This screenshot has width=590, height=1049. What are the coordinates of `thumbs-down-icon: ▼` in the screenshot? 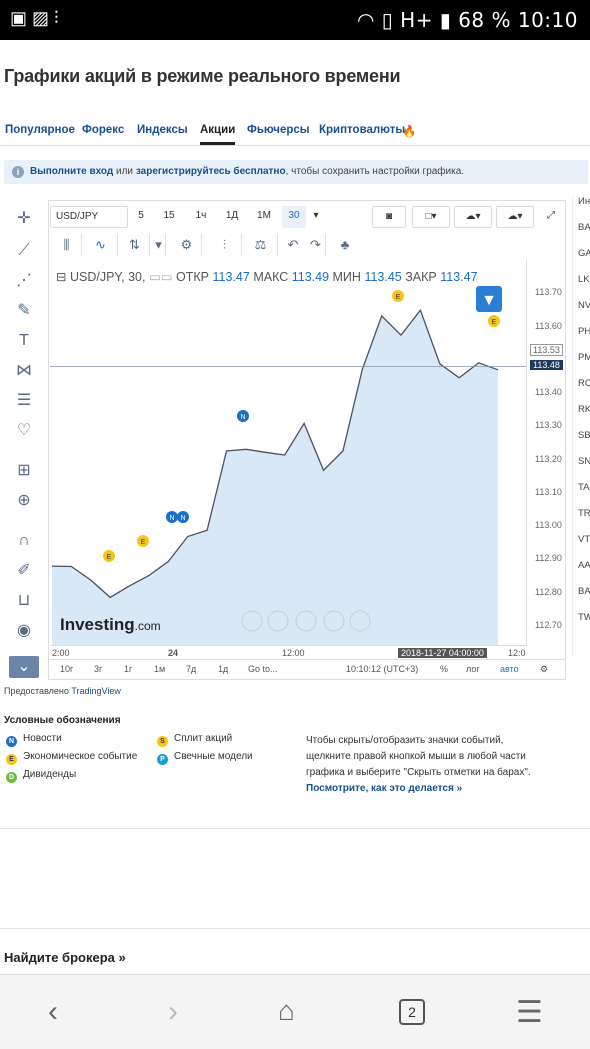 It's located at (489, 299).